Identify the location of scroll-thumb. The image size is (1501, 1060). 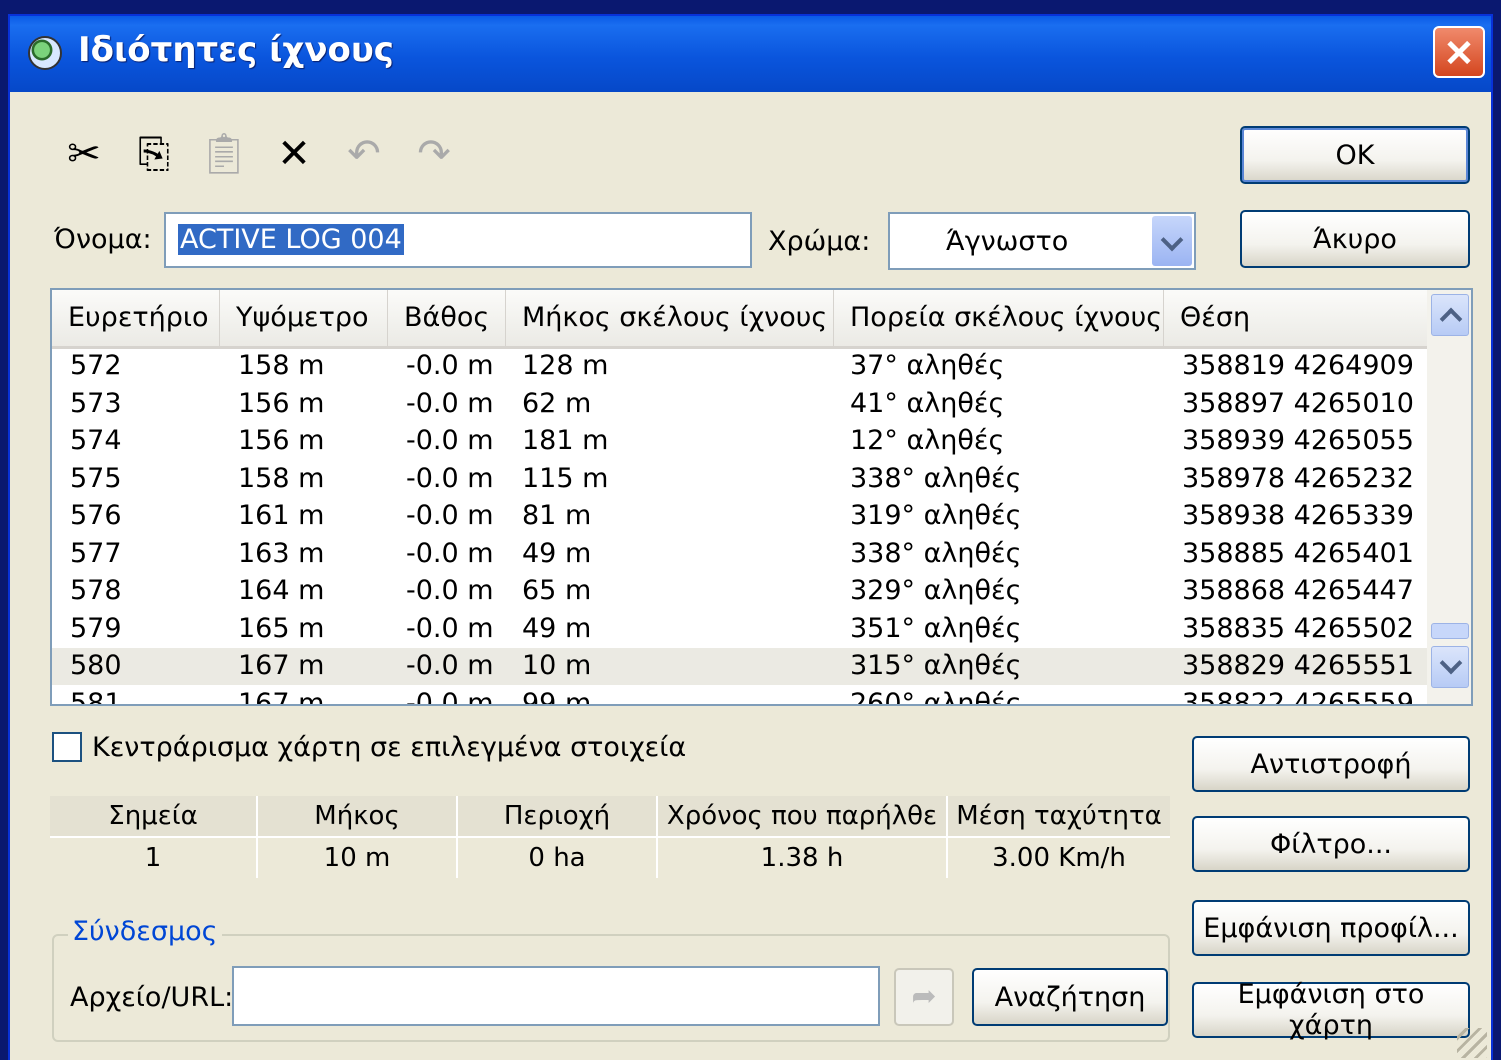
(1450, 631).